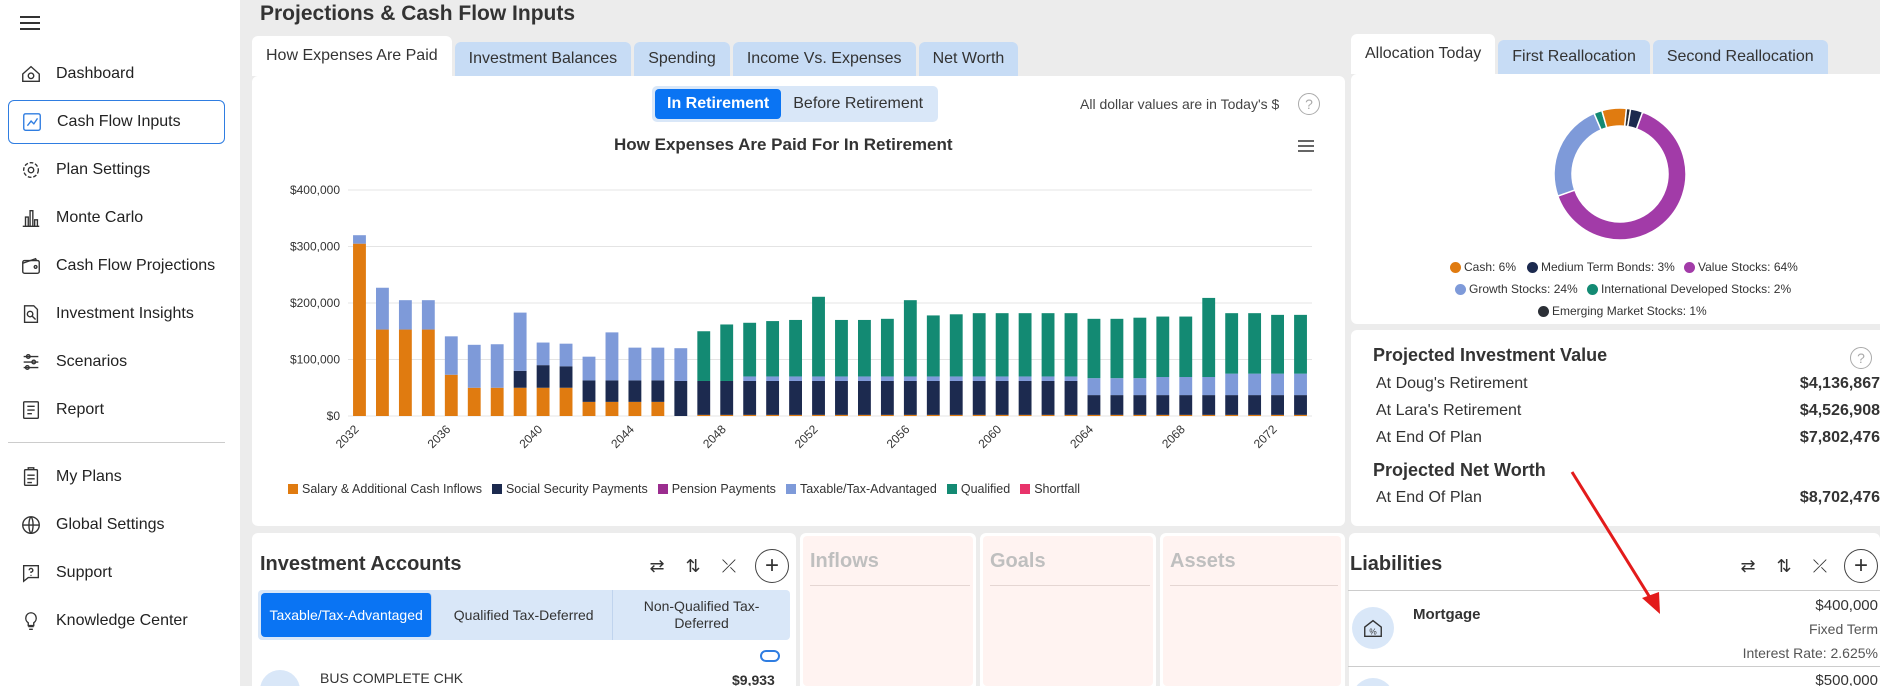 Image resolution: width=1880 pixels, height=686 pixels. Describe the element at coordinates (116, 621) in the screenshot. I see `sidebar-item-knowledge-center: Knowledge Center` at that location.